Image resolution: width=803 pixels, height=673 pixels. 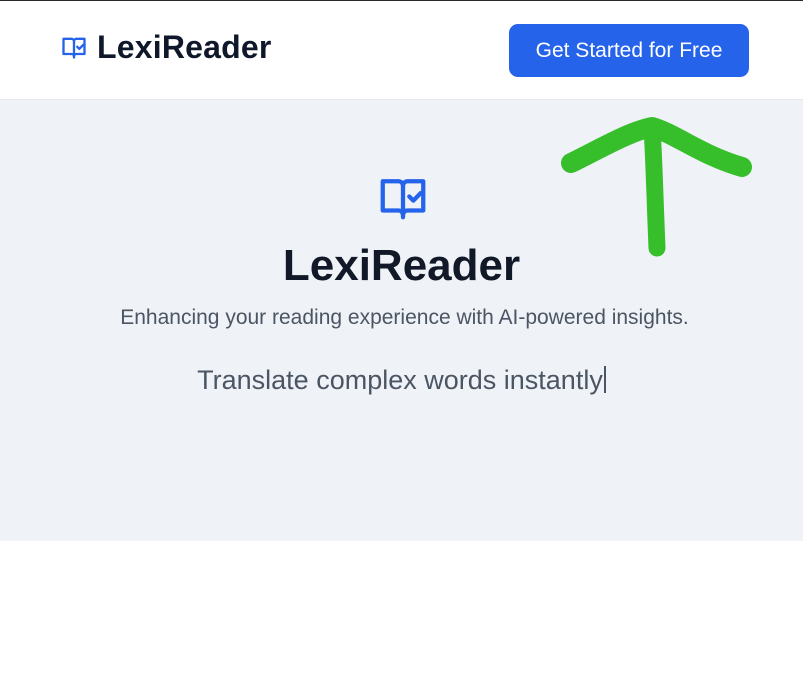 I want to click on brand-name: LexiReader, so click(x=184, y=47).